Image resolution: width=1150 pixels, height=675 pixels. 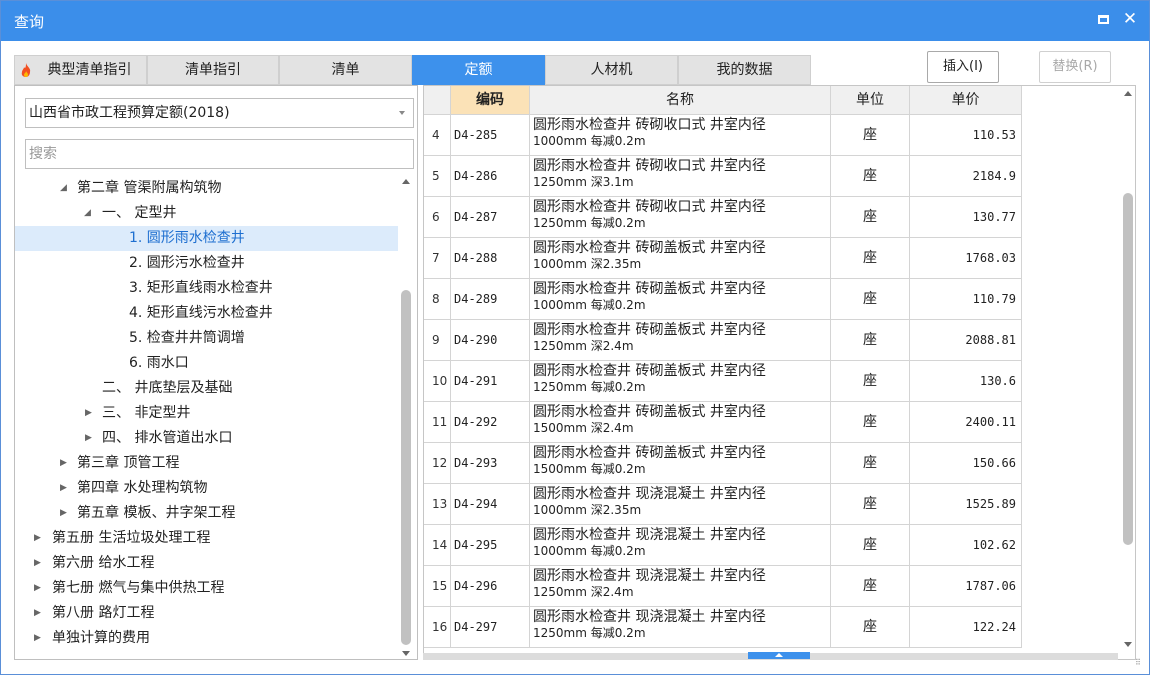 What do you see at coordinates (437, 586) in the screenshot?
I see `row-number: 15` at bounding box center [437, 586].